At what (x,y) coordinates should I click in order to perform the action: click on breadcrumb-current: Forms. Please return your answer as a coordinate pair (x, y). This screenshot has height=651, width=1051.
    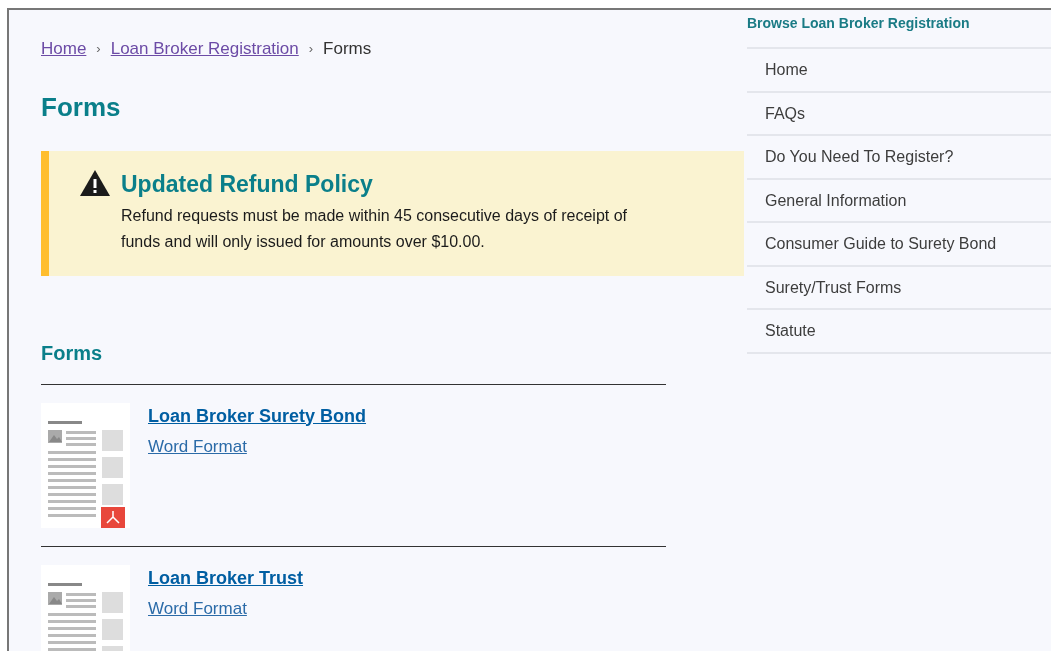
    Looking at the image, I should click on (347, 49).